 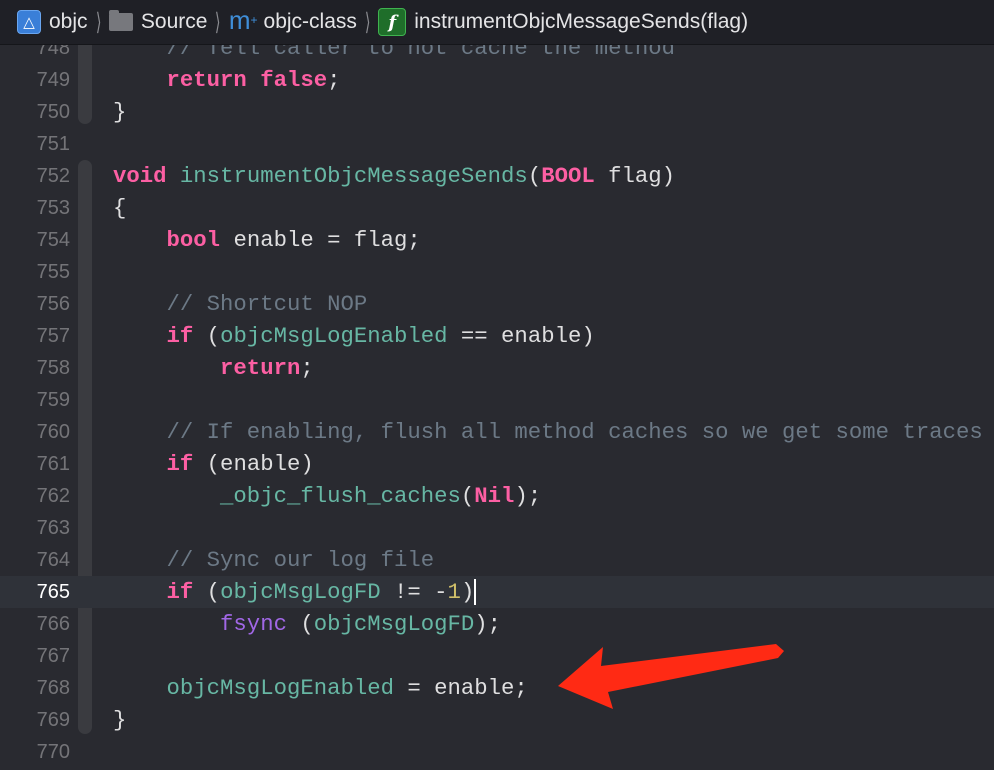 I want to click on red-arrow-icon, so click(x=671, y=676).